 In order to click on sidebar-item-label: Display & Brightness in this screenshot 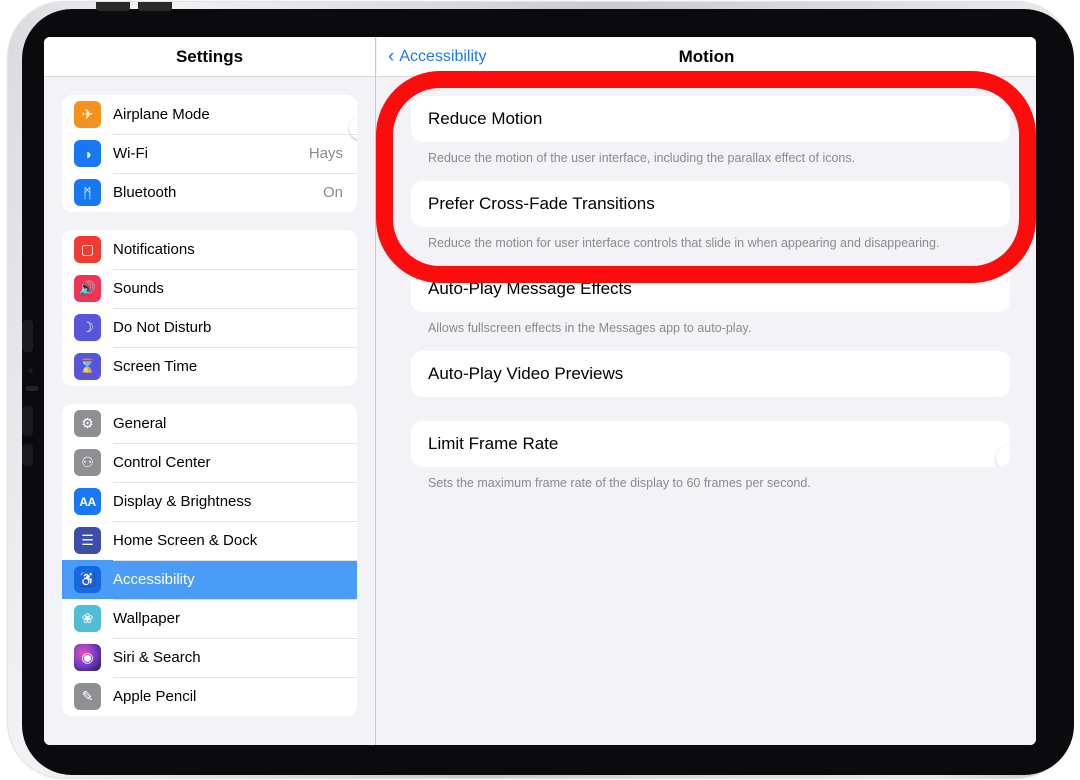, I will do `click(182, 501)`.